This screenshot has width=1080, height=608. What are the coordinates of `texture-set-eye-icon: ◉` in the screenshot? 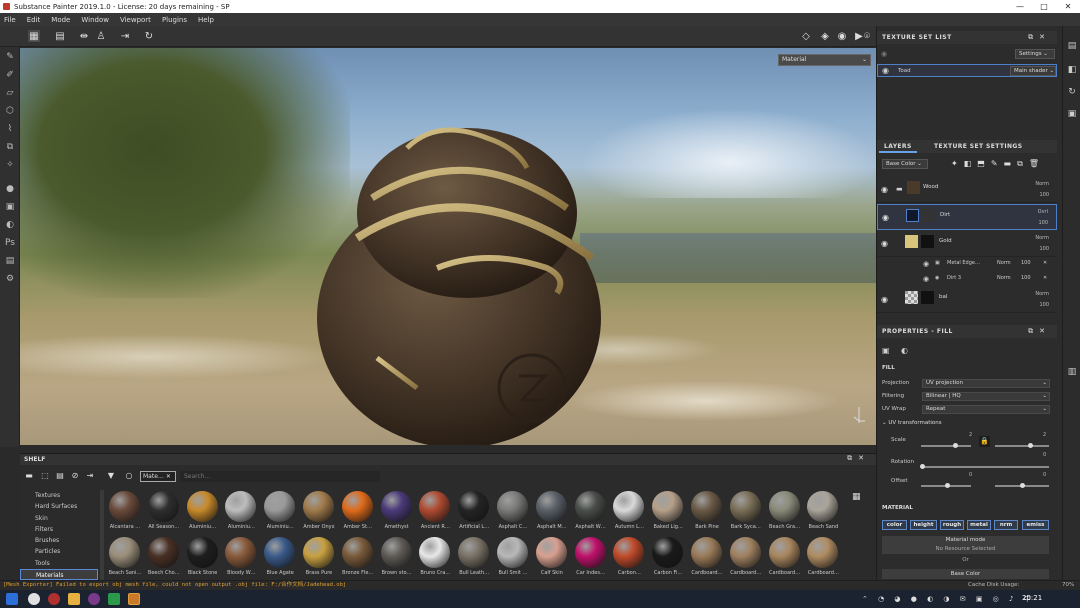 It's located at (885, 70).